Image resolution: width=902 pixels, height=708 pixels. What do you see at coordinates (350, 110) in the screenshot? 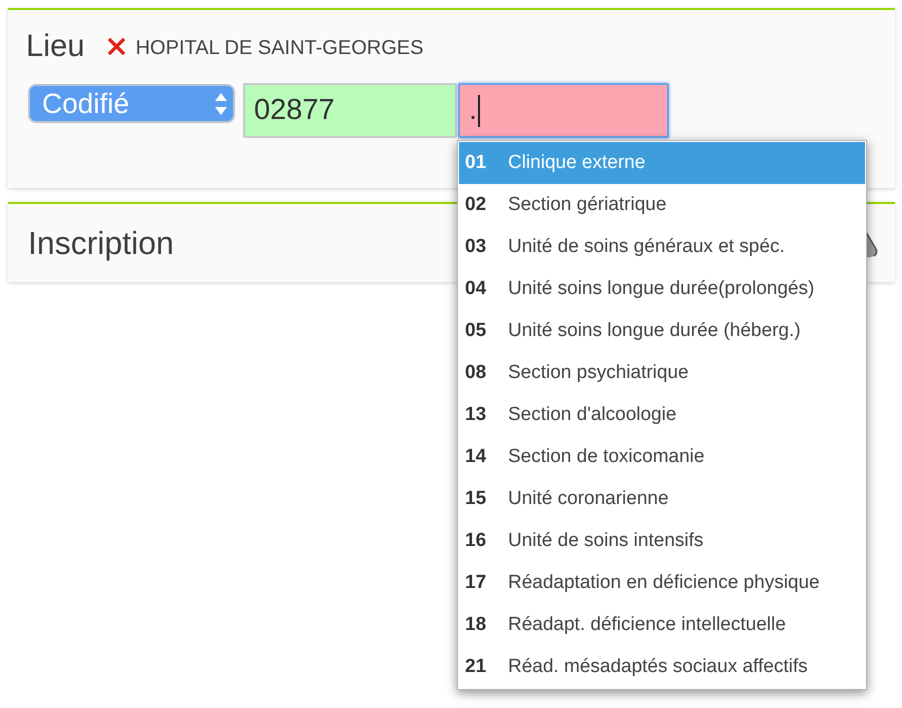
I see `code-field: 02877` at bounding box center [350, 110].